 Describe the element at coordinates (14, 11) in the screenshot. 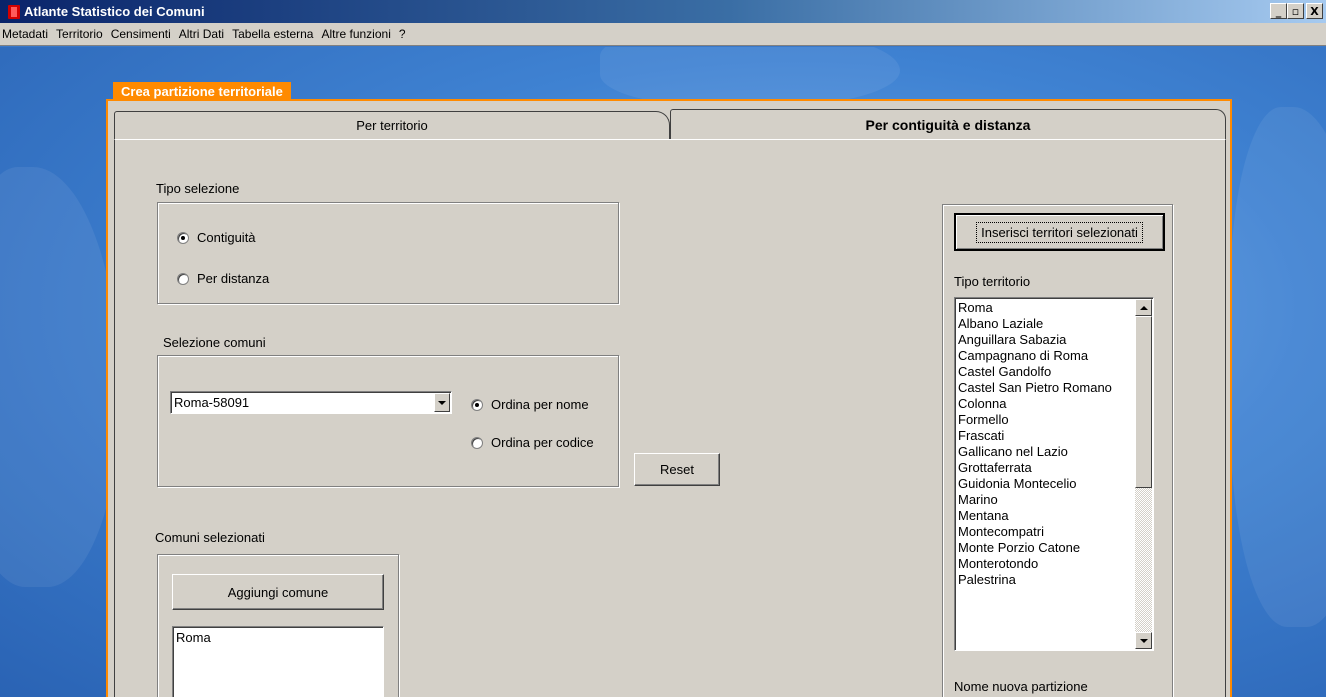

I see `app-icon` at that location.